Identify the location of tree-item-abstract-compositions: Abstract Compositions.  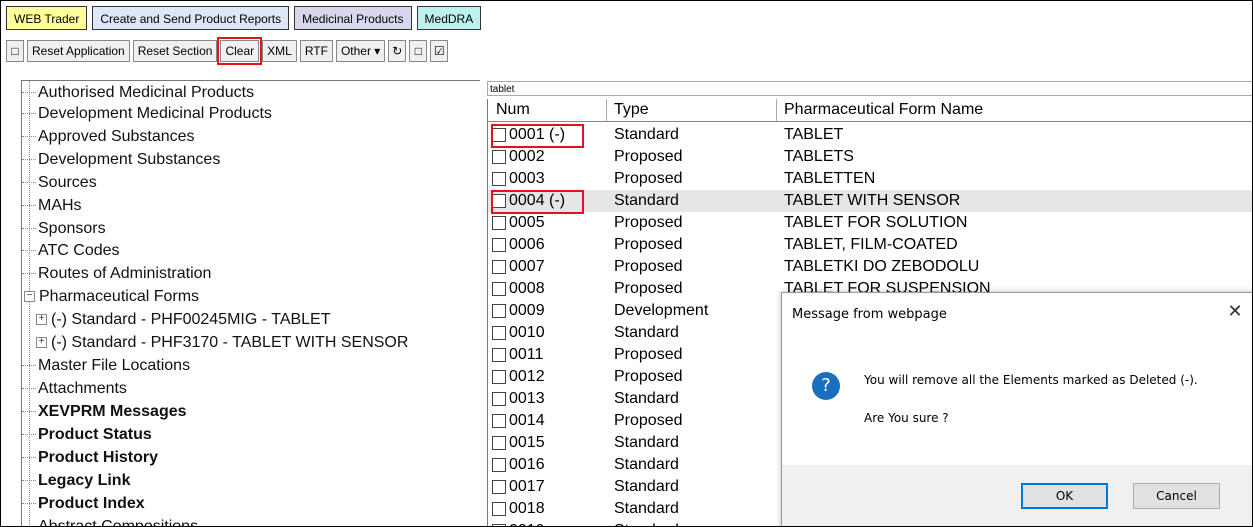
(110, 520).